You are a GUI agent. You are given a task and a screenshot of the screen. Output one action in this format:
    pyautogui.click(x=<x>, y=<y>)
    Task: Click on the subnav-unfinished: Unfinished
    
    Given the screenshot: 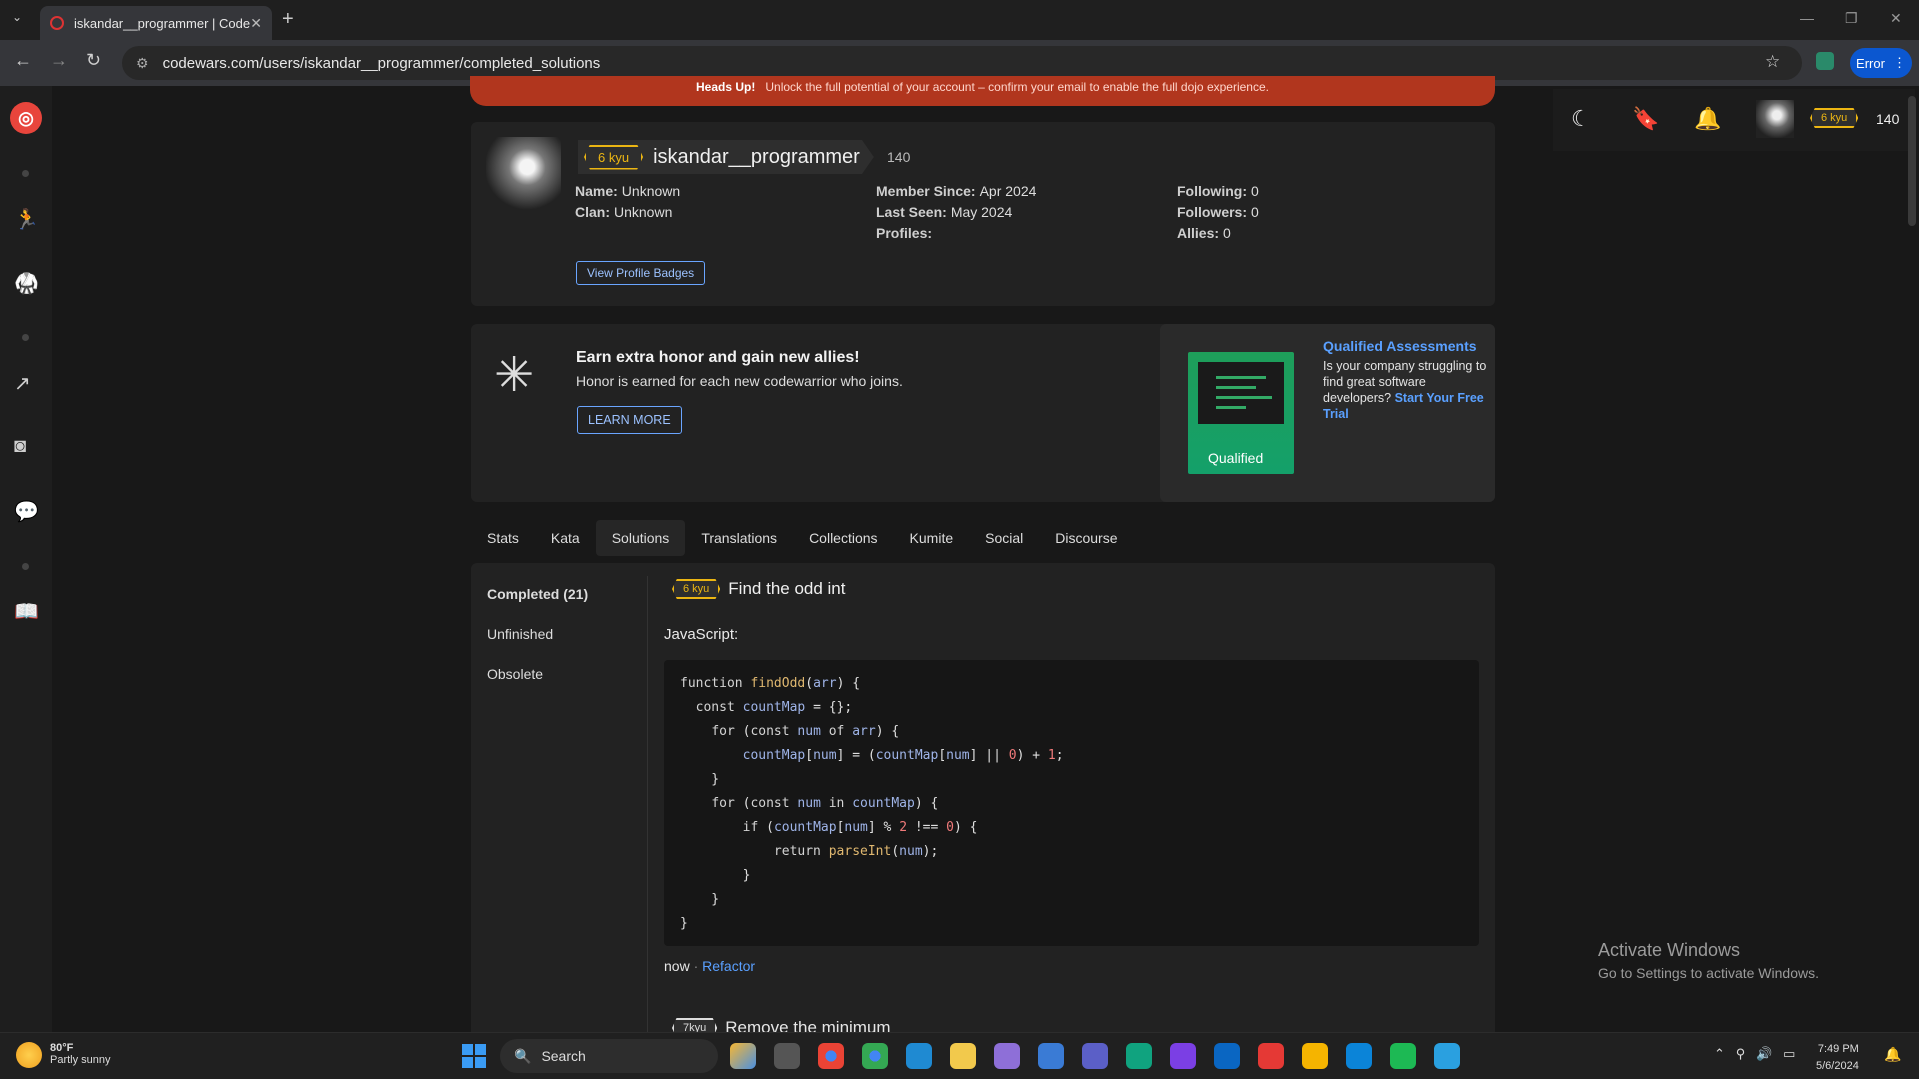 What is the action you would take?
    pyautogui.click(x=537, y=646)
    